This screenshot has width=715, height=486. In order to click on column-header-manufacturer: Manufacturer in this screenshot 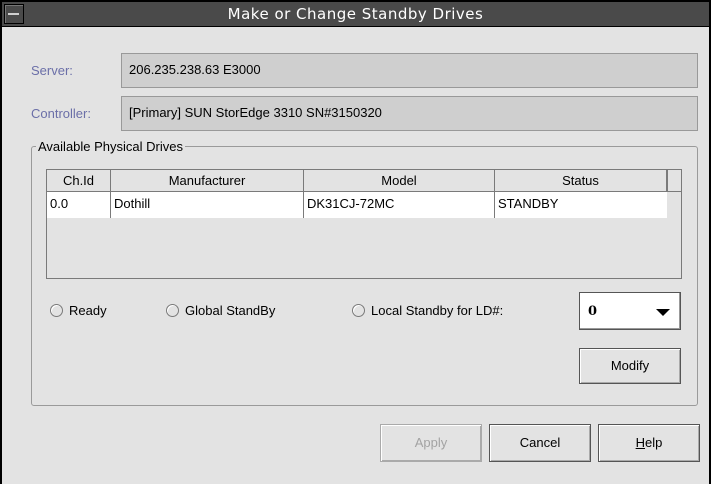, I will do `click(207, 181)`.